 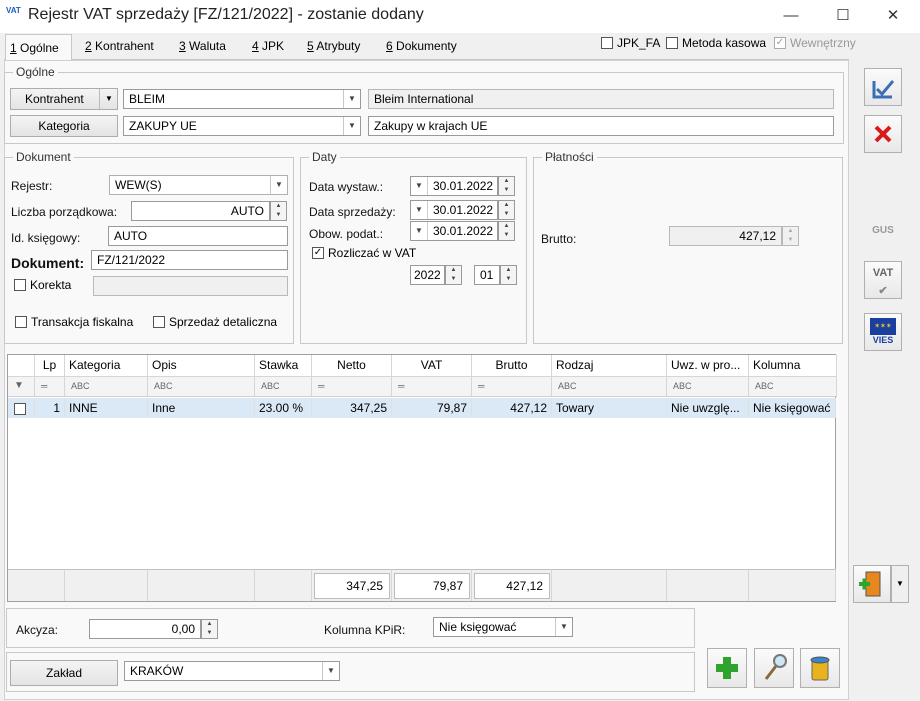 I want to click on total-cell-empty, so click(x=708, y=585).